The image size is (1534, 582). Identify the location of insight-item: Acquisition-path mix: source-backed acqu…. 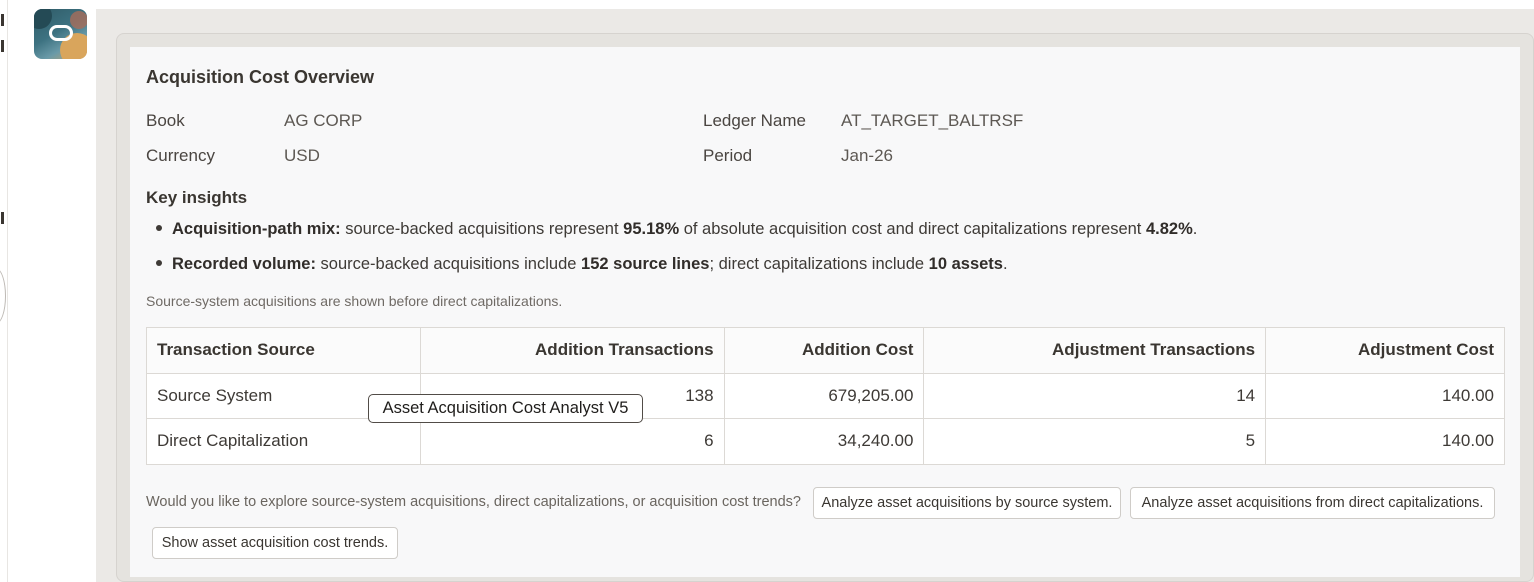
(676, 229).